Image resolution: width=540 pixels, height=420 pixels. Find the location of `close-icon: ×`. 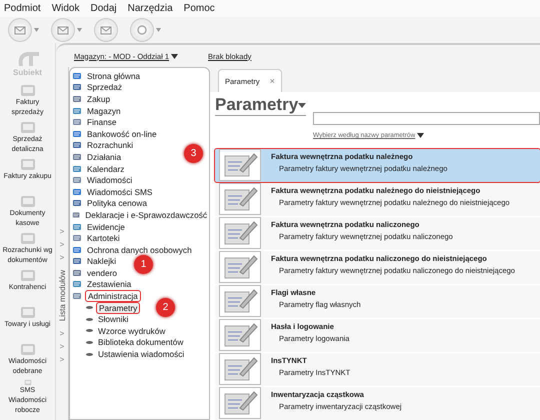

close-icon: × is located at coordinates (272, 81).